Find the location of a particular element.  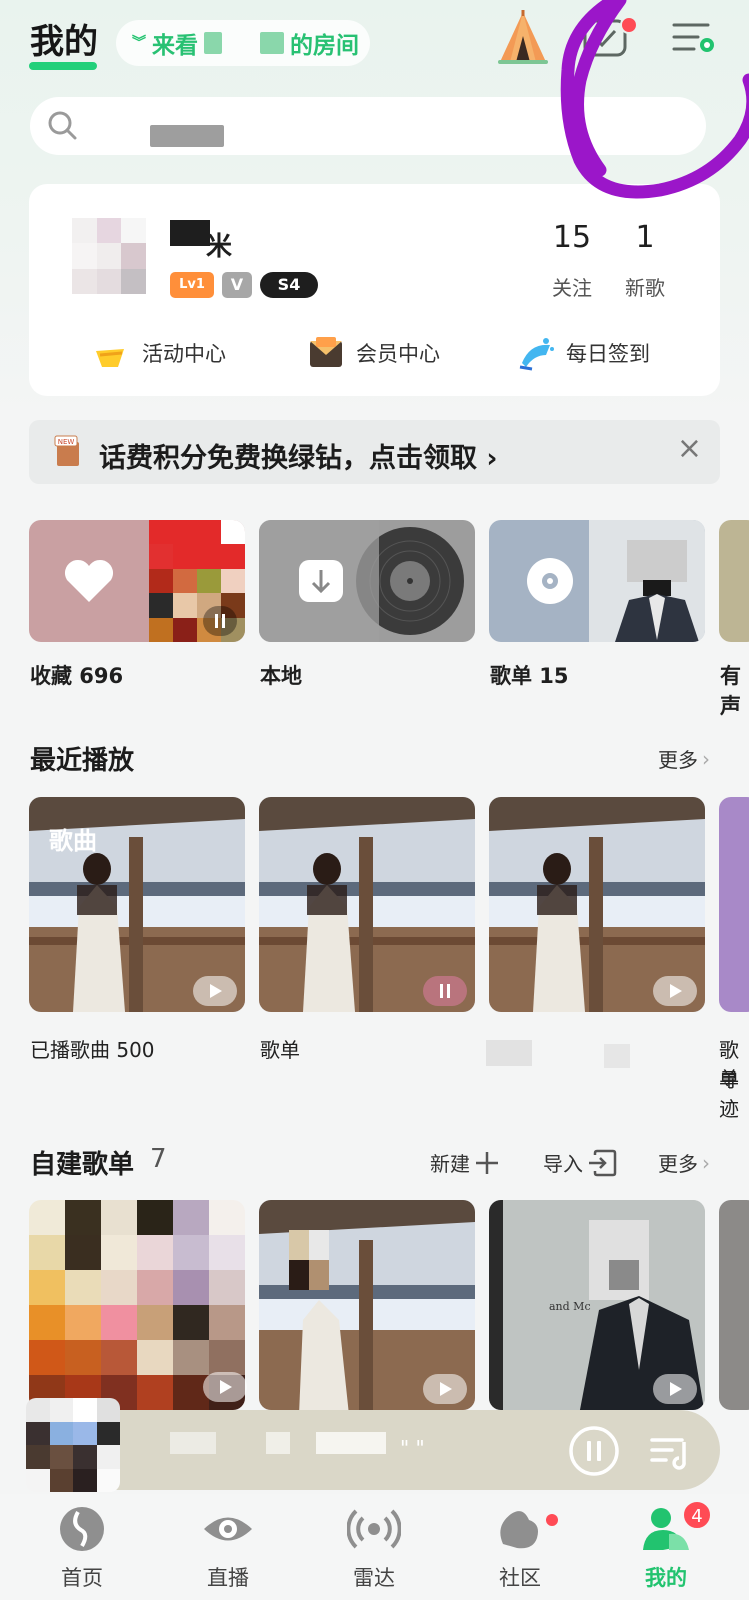

local-label: 本地 is located at coordinates (281, 675).